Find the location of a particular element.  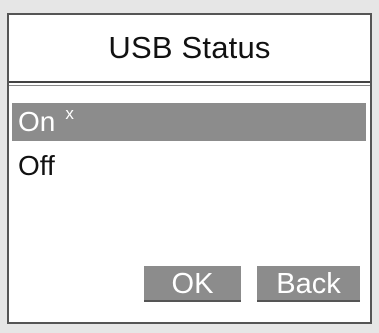

back-button: Back is located at coordinates (308, 284).